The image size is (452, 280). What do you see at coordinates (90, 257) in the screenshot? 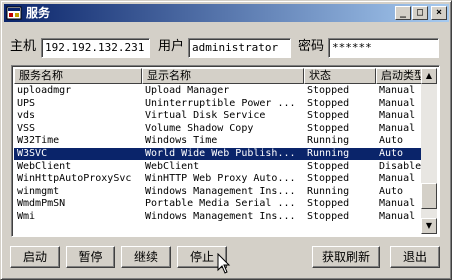
I see `pause-button: 暂停` at bounding box center [90, 257].